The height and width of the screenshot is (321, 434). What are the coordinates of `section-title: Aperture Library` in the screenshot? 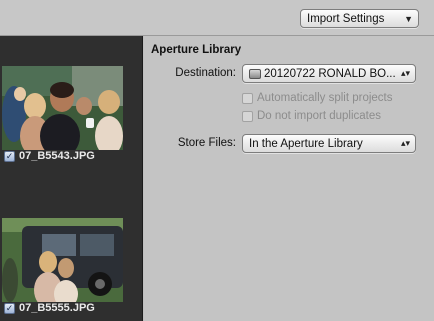 It's located at (196, 50).